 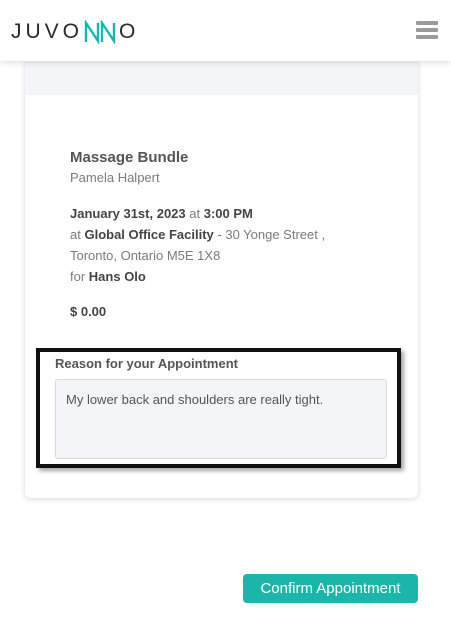 I want to click on address-line-1: - 30 Yonge Street ,, so click(x=269, y=234).